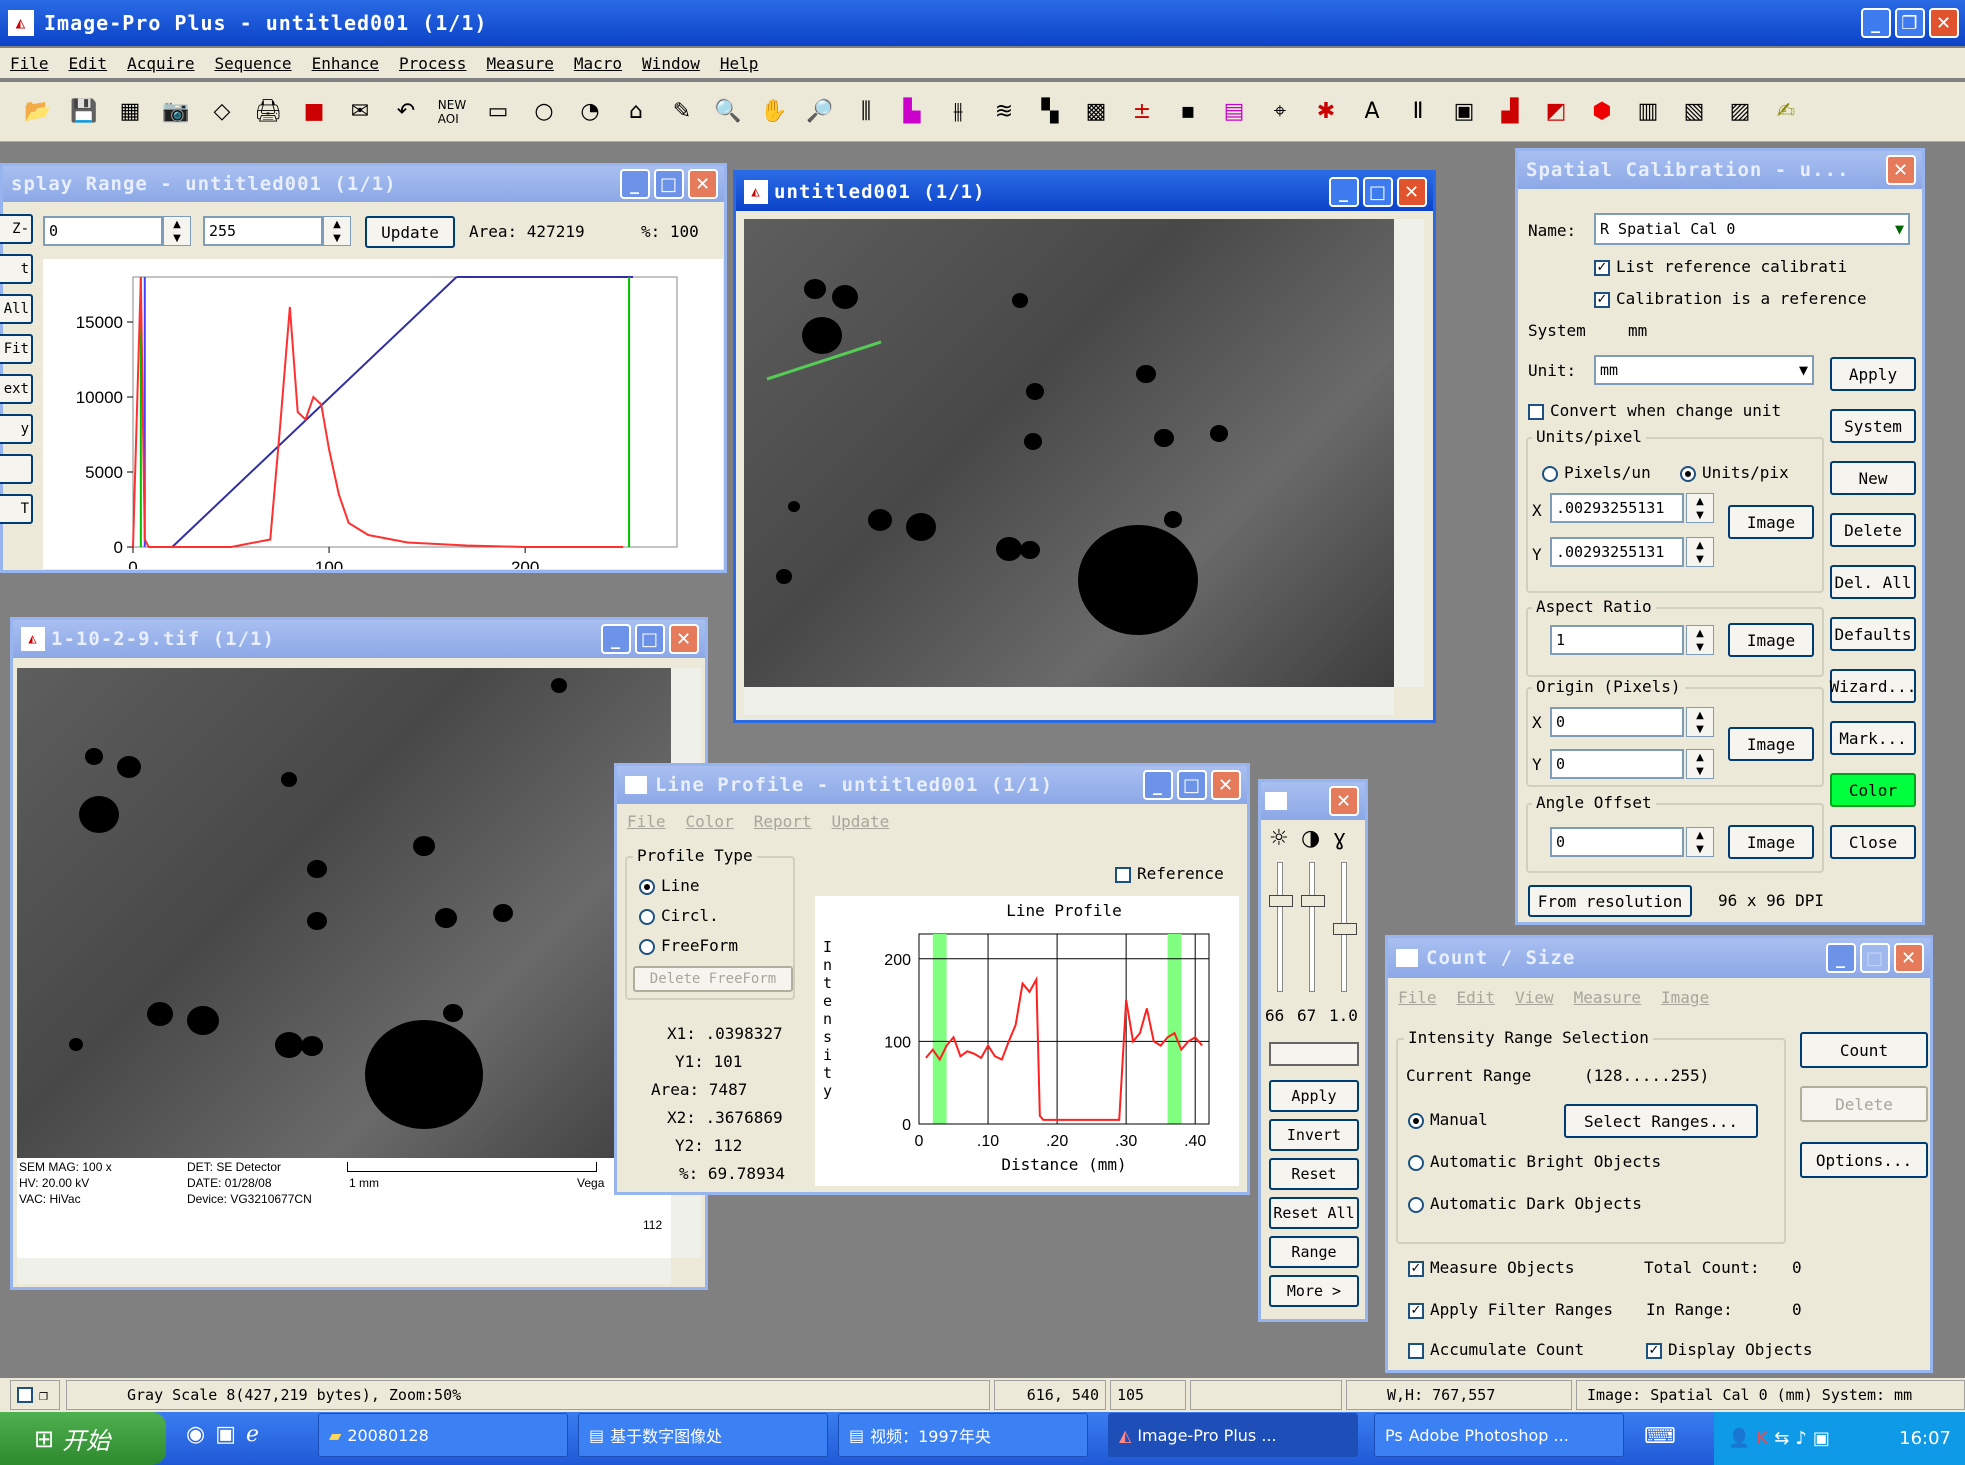  Describe the element at coordinates (519, 63) in the screenshot. I see `menu-measure: Measure` at that location.